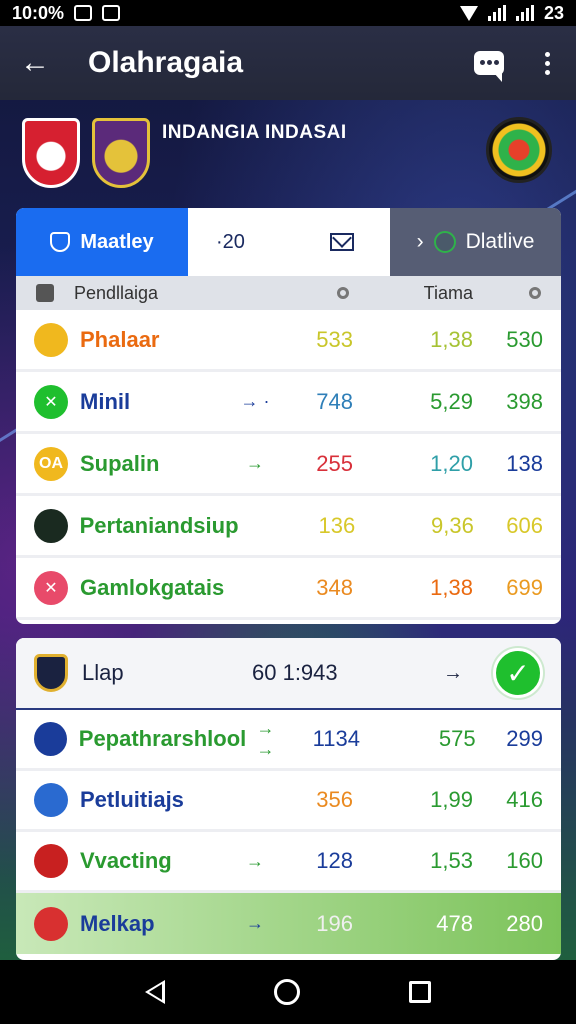  I want to click on team-name: Melkap, so click(117, 923).